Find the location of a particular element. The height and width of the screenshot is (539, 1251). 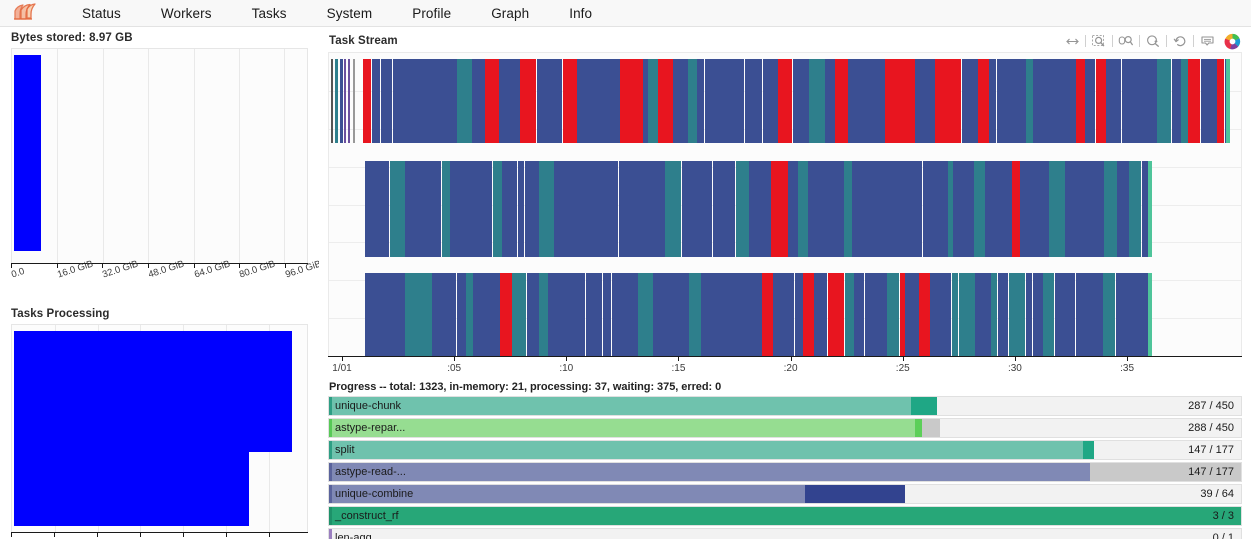

nav-item-graph: Graph is located at coordinates (510, 13).